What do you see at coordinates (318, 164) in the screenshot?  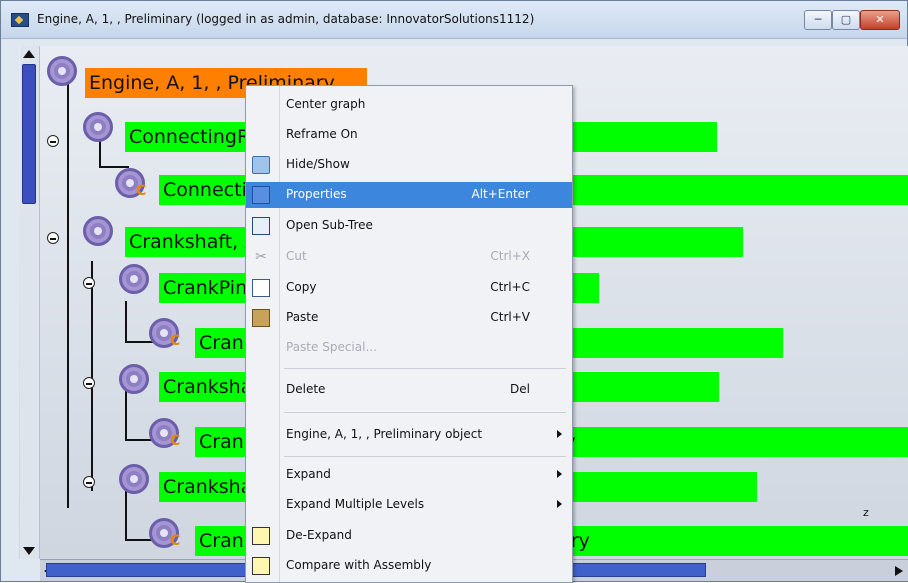 I see `menu-item-label: Hide/Show` at bounding box center [318, 164].